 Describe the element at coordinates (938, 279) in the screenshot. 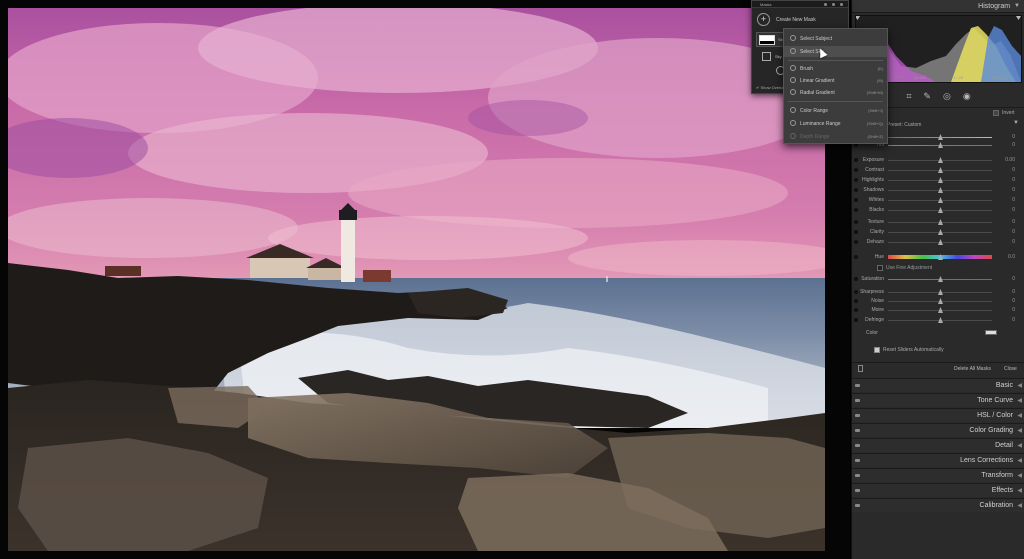

I see `slider-saturation: Saturation 0` at that location.